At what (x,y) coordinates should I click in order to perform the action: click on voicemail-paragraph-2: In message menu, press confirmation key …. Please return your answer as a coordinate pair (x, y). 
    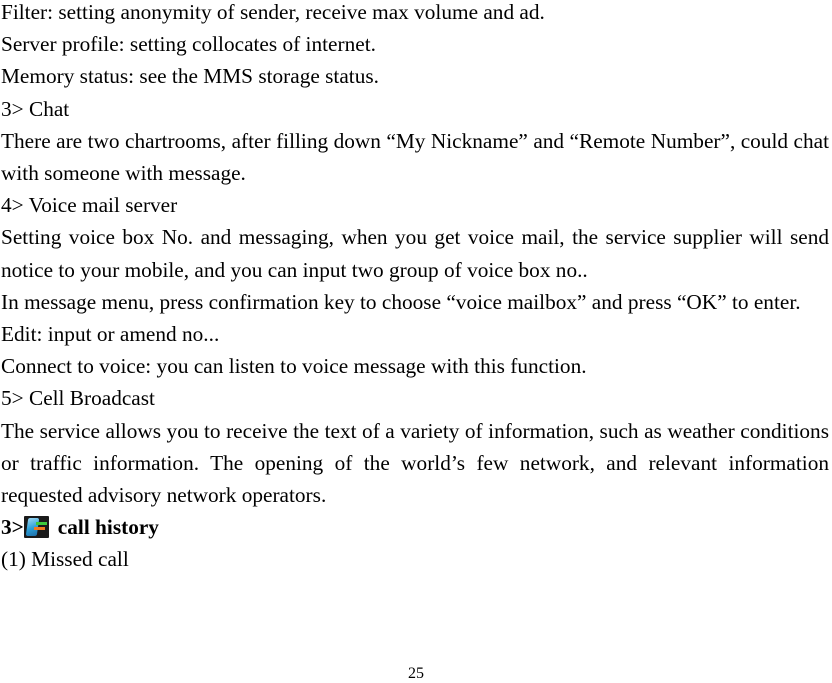
    Looking at the image, I should click on (401, 301).